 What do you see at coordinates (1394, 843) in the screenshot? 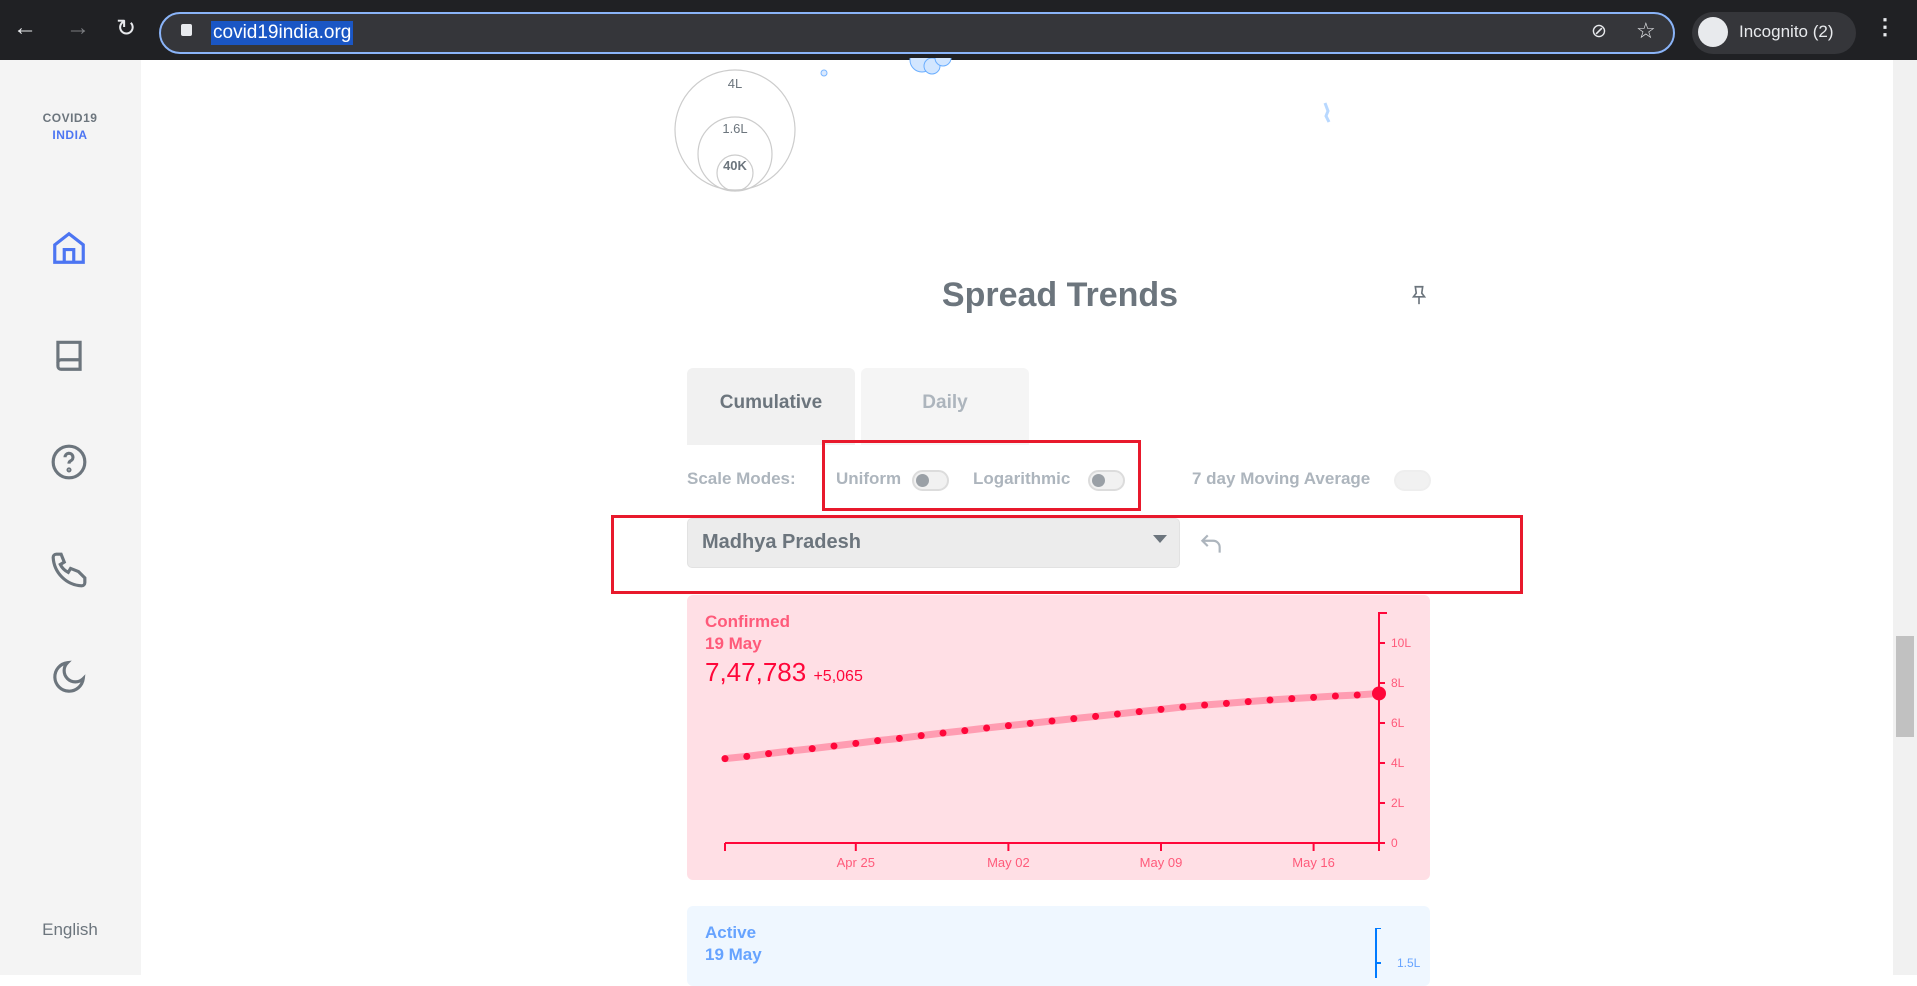
I see `y-tick-label: 0` at bounding box center [1394, 843].